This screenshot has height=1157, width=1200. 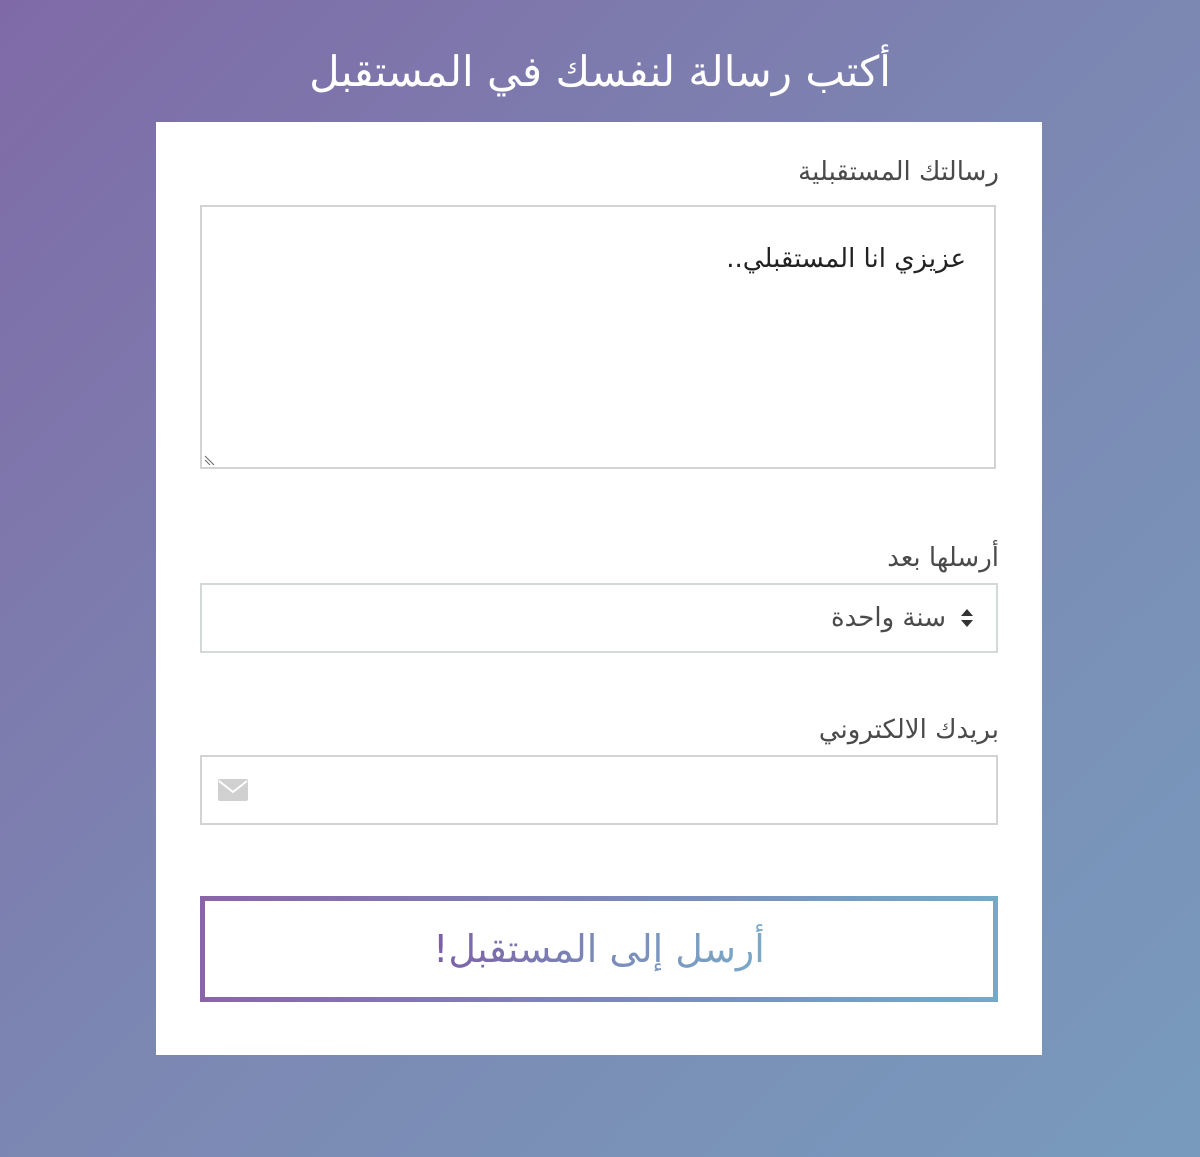 I want to click on submit-button-inner: أرسل إلى المستقبل!, so click(x=599, y=949).